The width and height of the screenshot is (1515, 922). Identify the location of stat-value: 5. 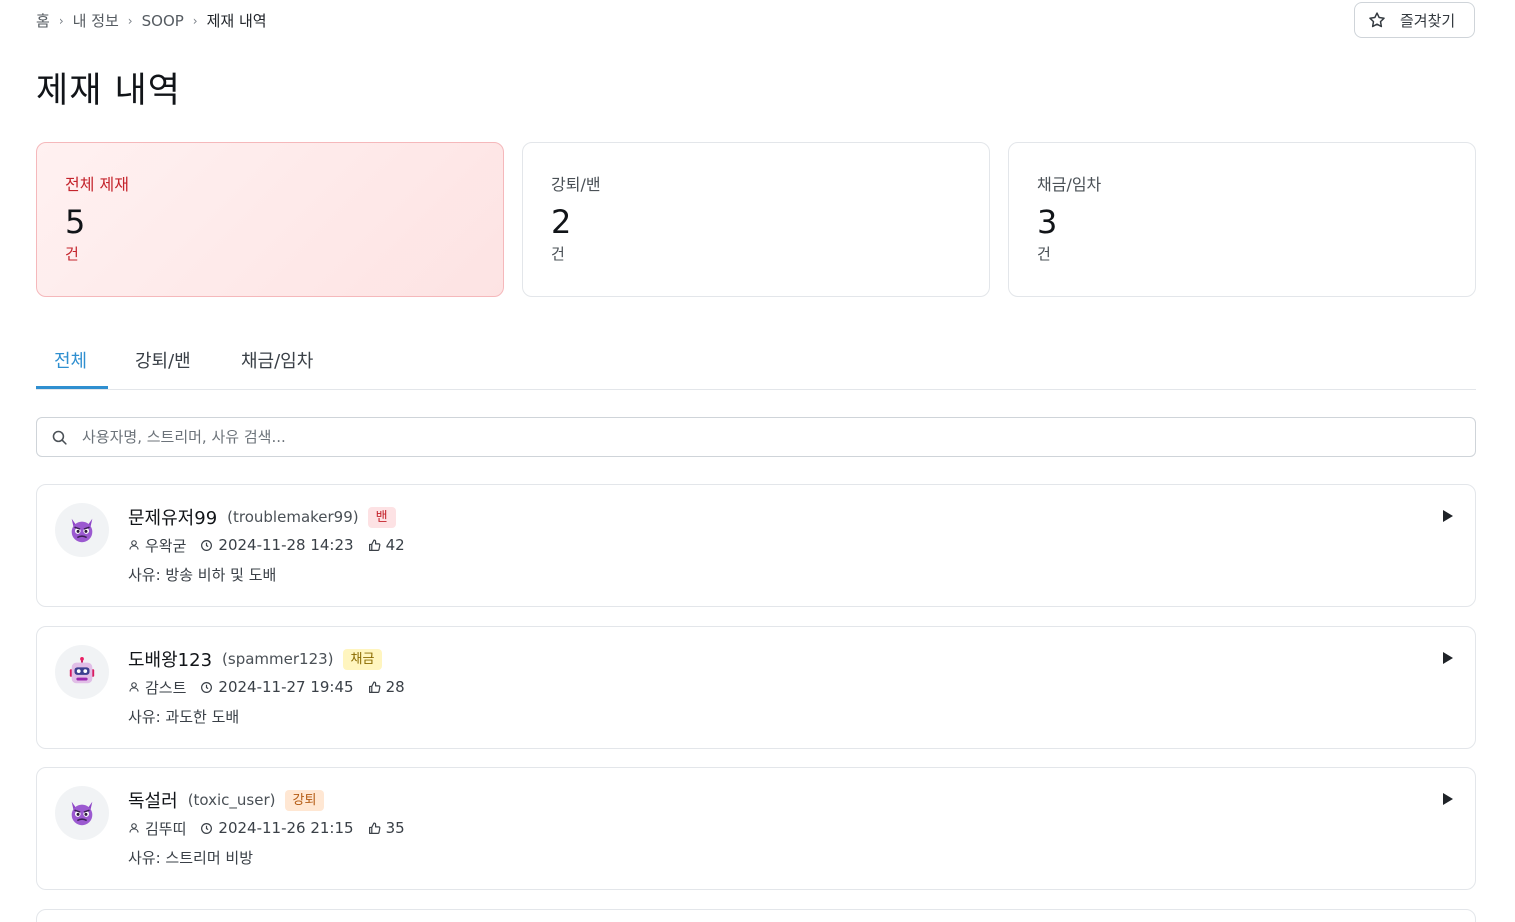
(75, 222).